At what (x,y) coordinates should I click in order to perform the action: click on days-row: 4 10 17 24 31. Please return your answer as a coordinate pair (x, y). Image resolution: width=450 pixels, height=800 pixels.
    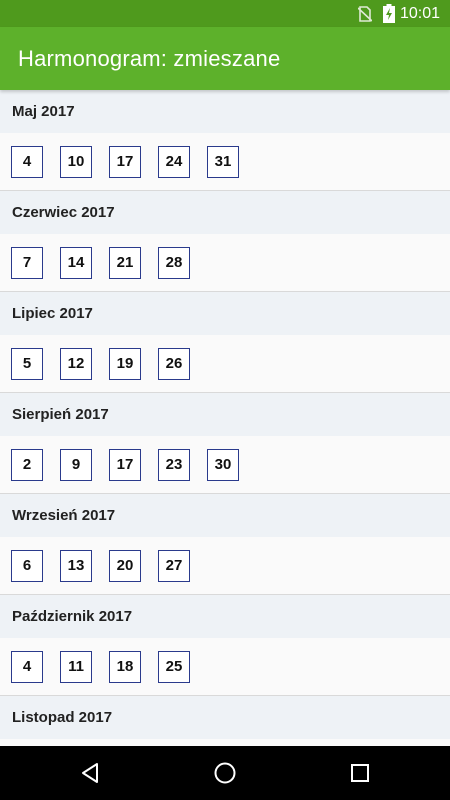
    Looking at the image, I should click on (225, 161).